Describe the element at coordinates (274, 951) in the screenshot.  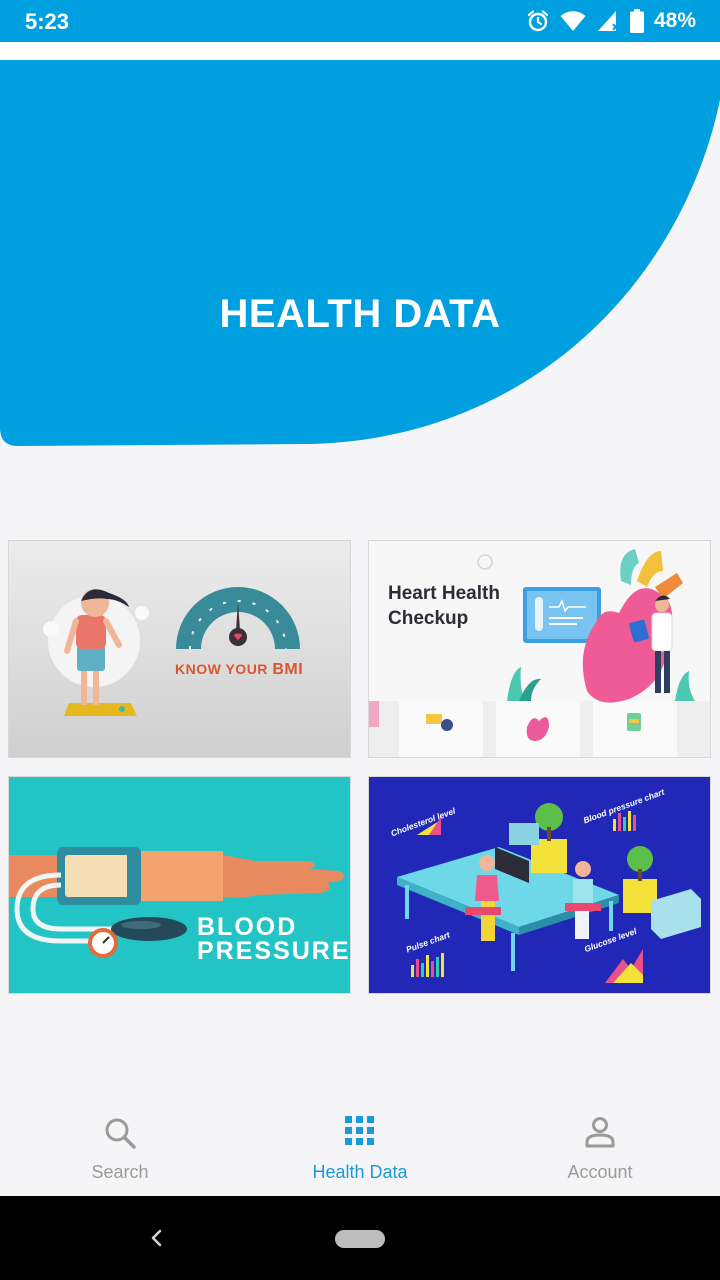
I see `blood-pressure-label-line2: PRESSURE` at that location.